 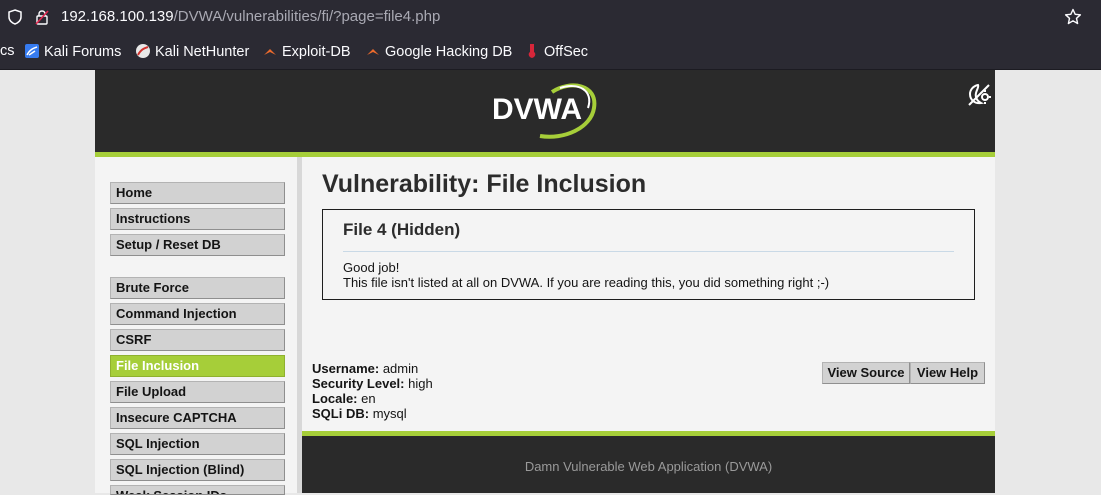 What do you see at coordinates (202, 52) in the screenshot?
I see `bookmark-label: Kali NetHunter` at bounding box center [202, 52].